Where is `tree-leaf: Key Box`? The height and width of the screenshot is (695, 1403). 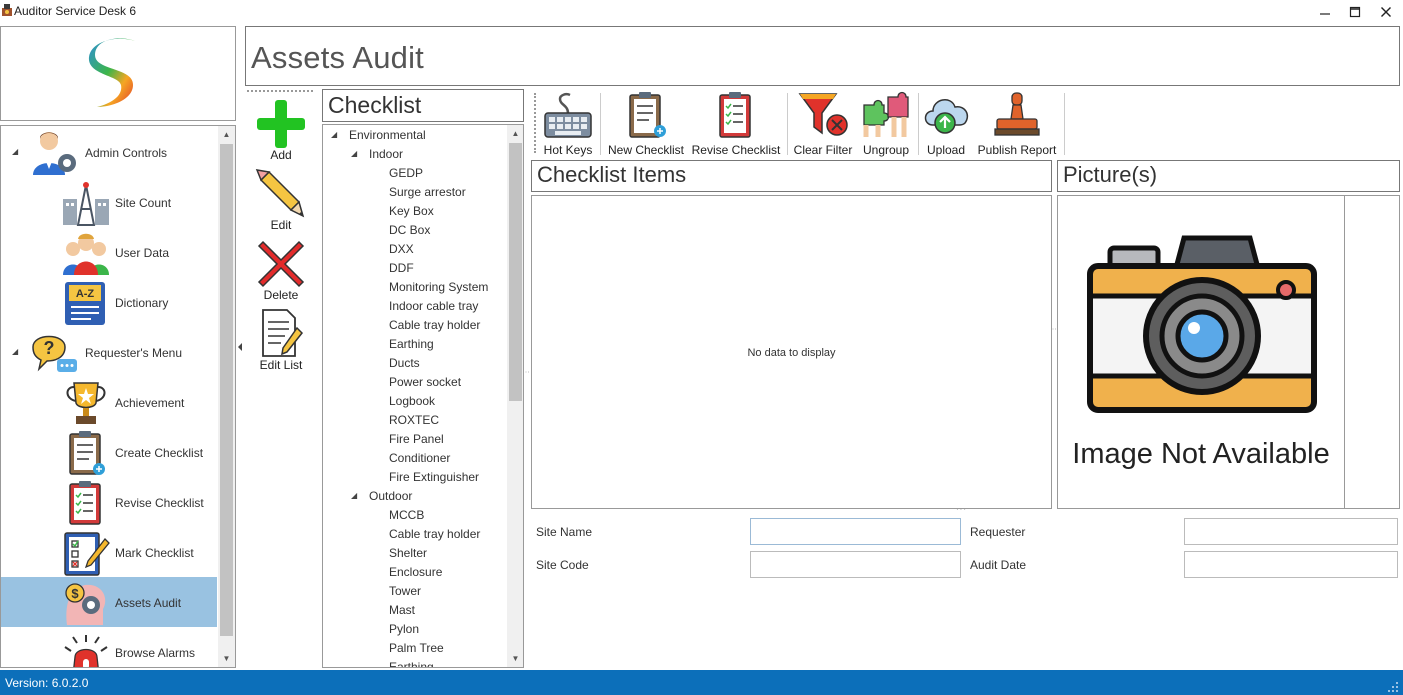
tree-leaf: Key Box is located at coordinates (411, 211).